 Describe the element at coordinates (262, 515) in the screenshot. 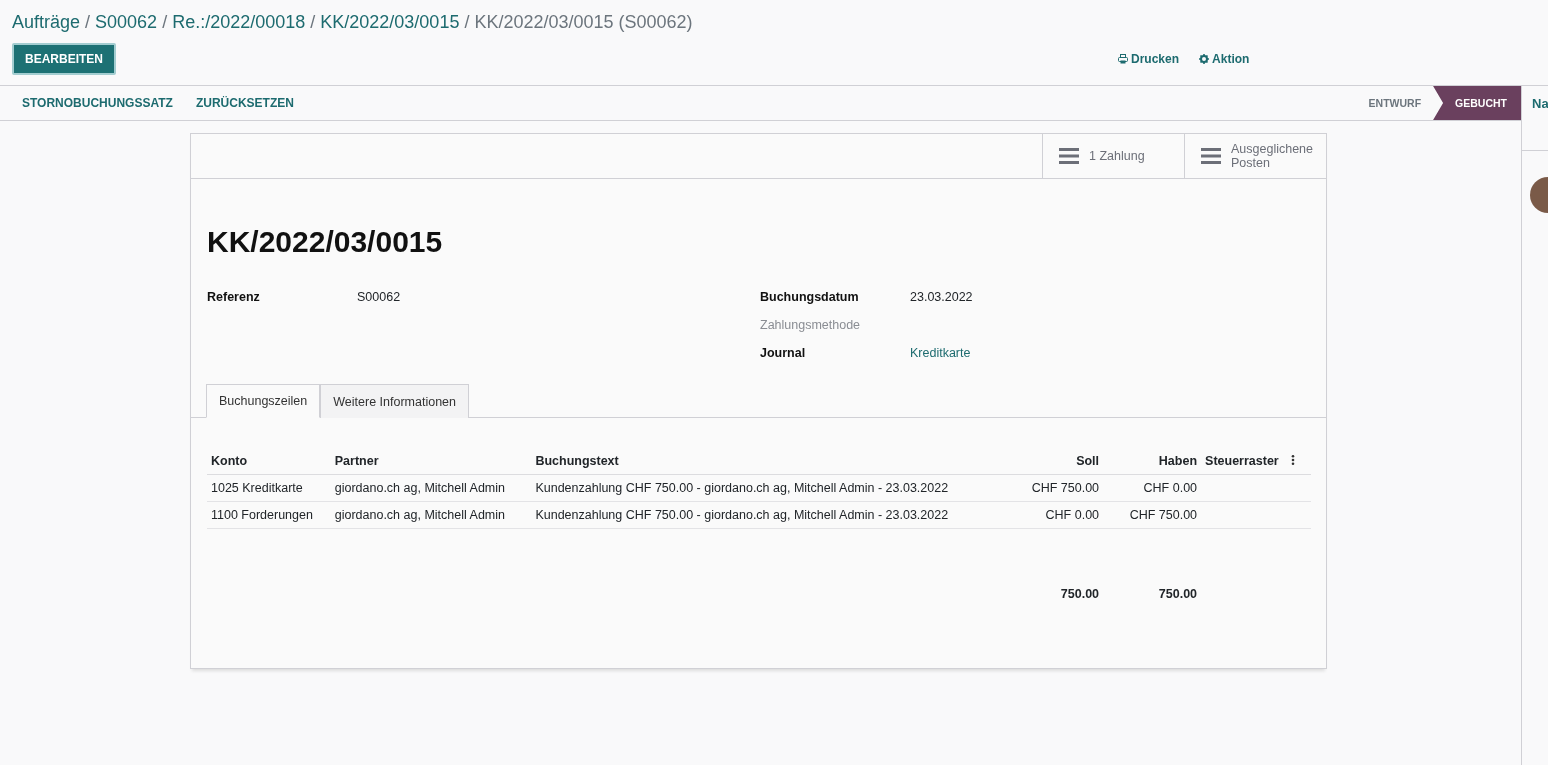

I see `table-cell: 1100 Forderungen` at that location.